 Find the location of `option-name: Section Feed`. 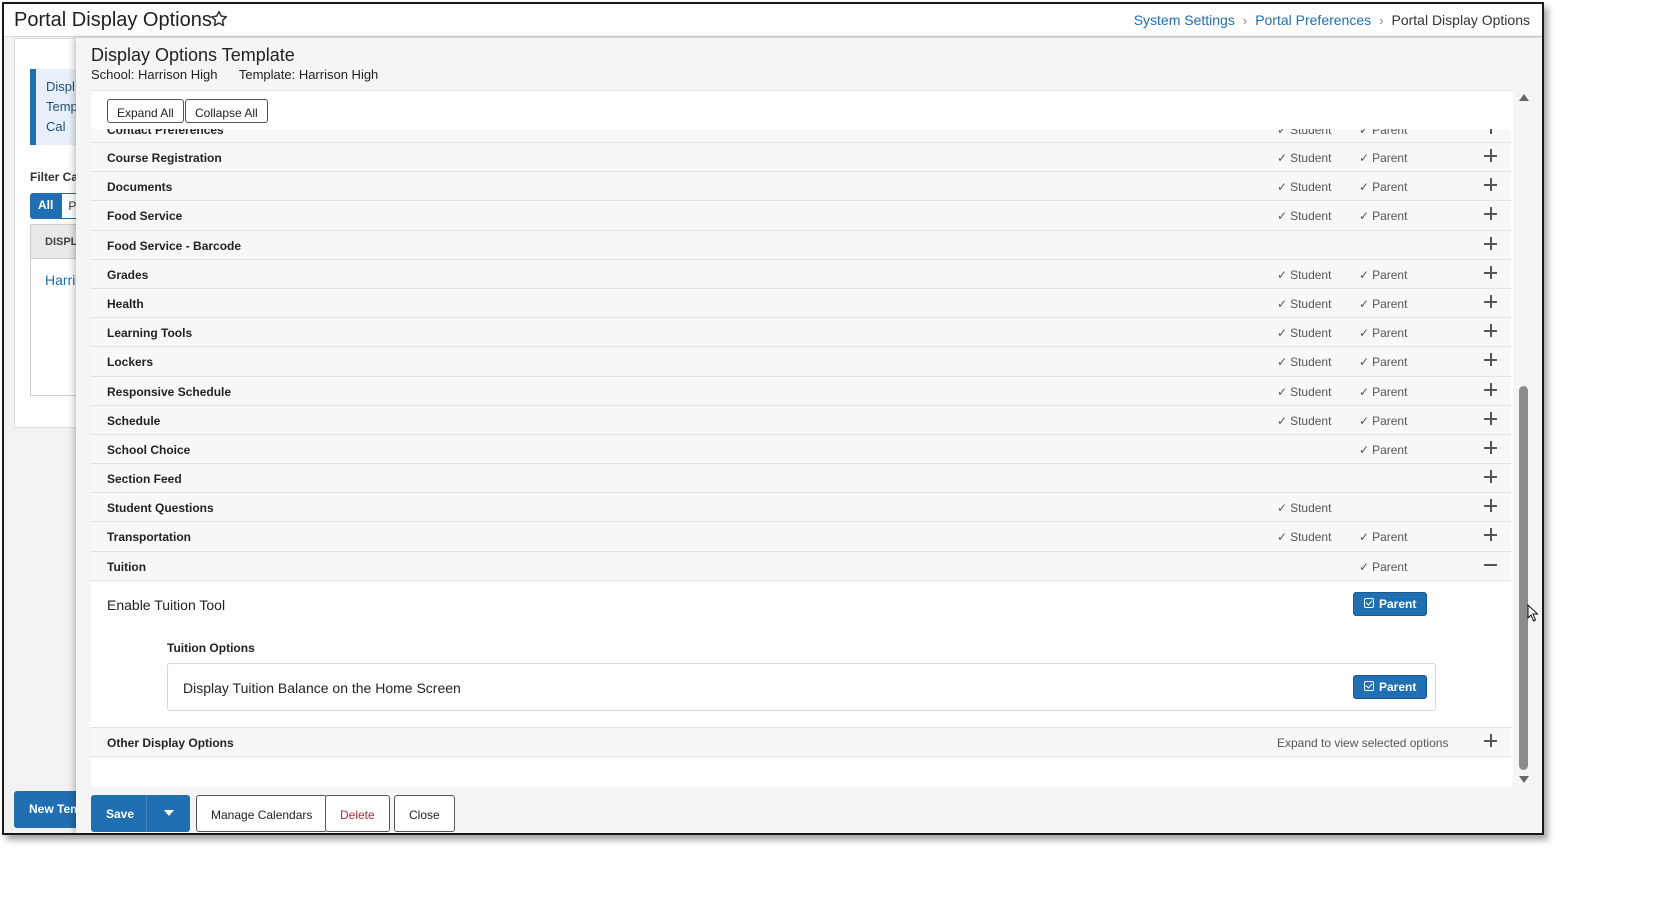

option-name: Section Feed is located at coordinates (144, 479).